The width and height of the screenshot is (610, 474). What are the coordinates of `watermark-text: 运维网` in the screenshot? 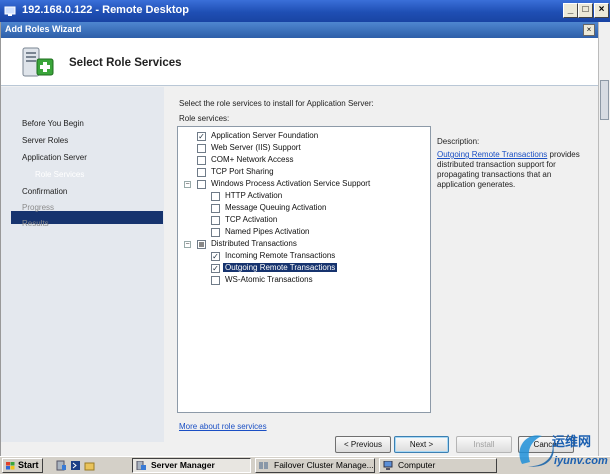 It's located at (571, 442).